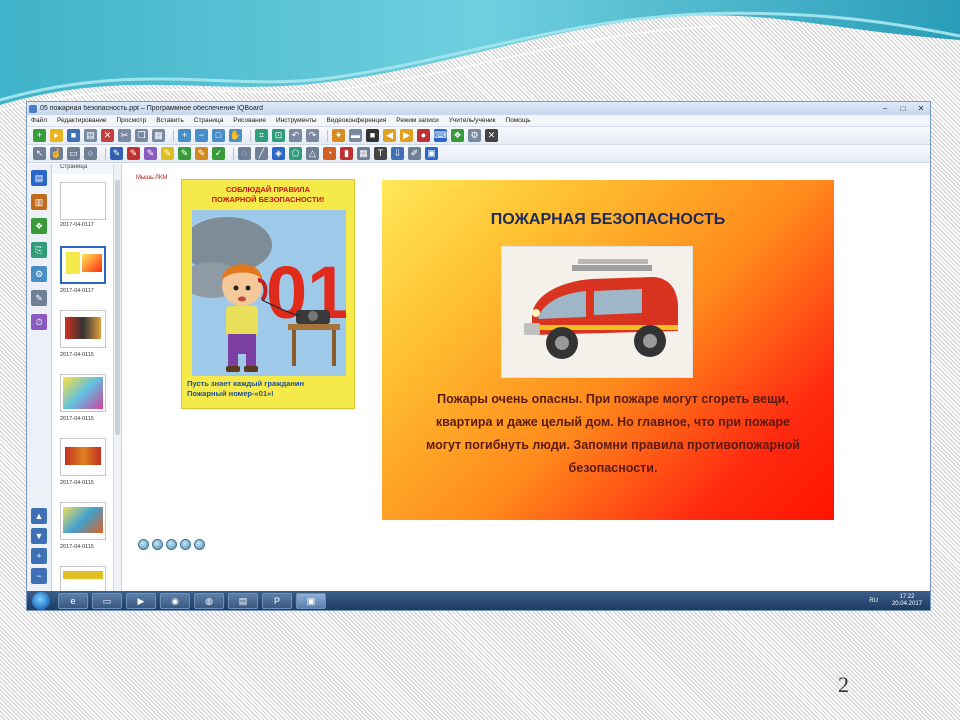 The width and height of the screenshot is (960, 720). Describe the element at coordinates (199, 544) in the screenshot. I see `last-page-button` at that location.